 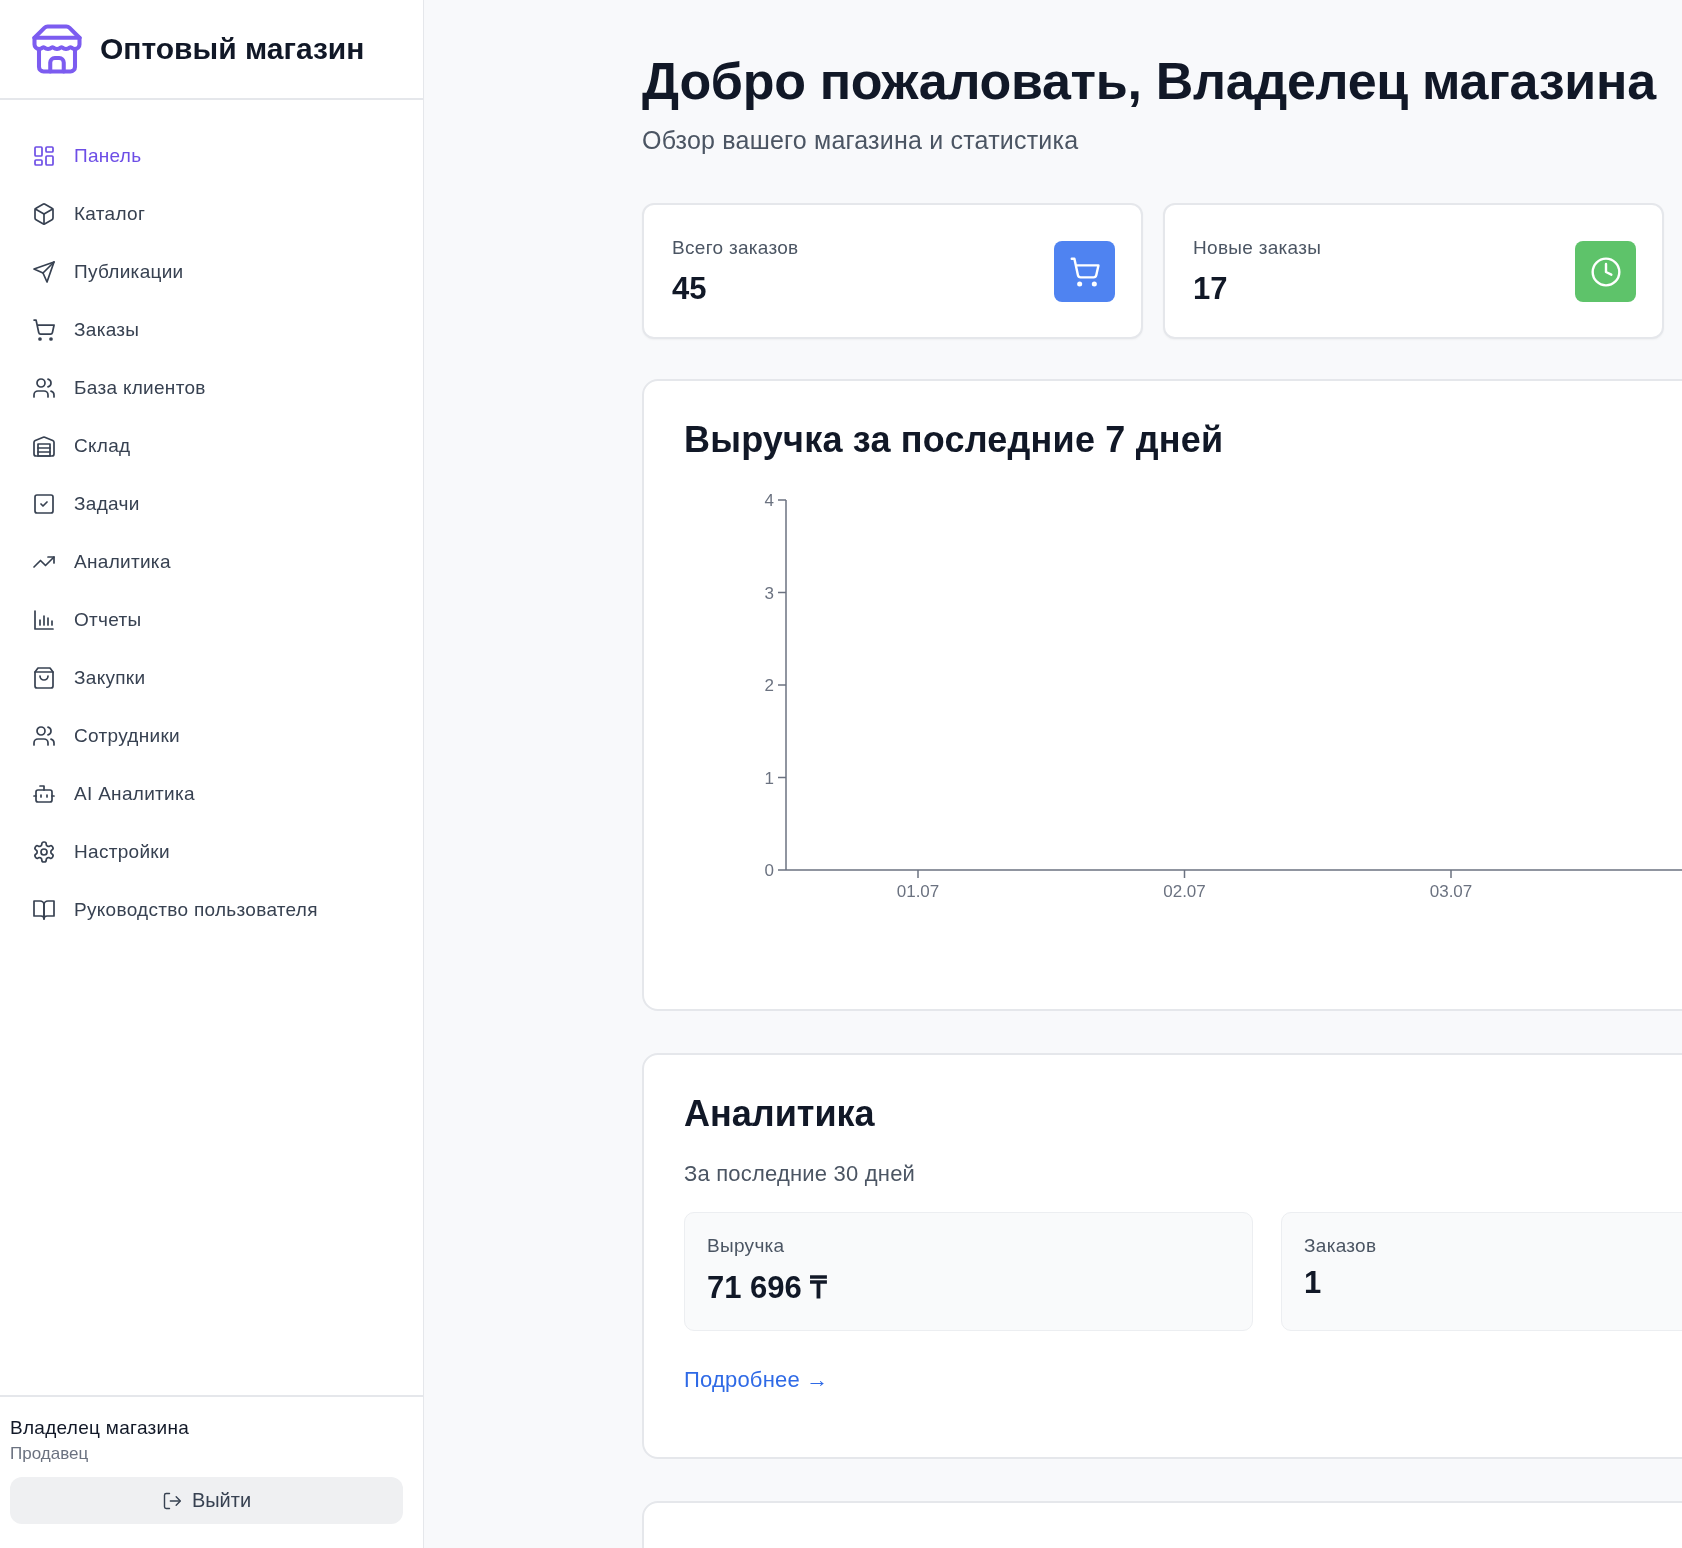 What do you see at coordinates (746, 1246) in the screenshot?
I see `metric-label: Выручка` at bounding box center [746, 1246].